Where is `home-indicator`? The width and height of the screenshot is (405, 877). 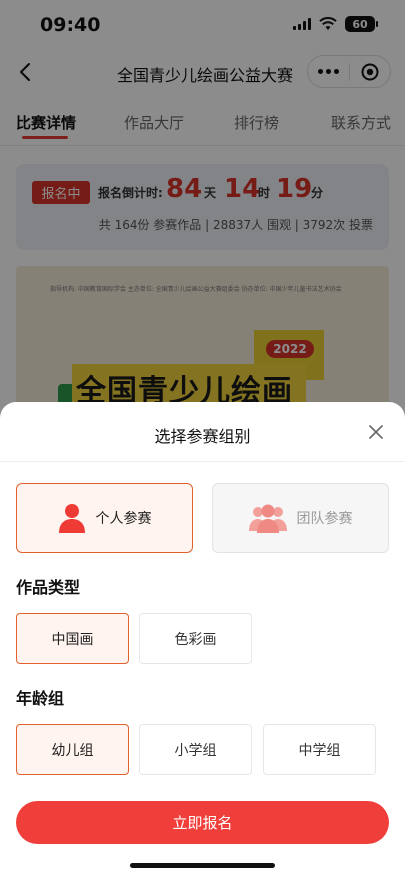 home-indicator is located at coordinates (202, 865).